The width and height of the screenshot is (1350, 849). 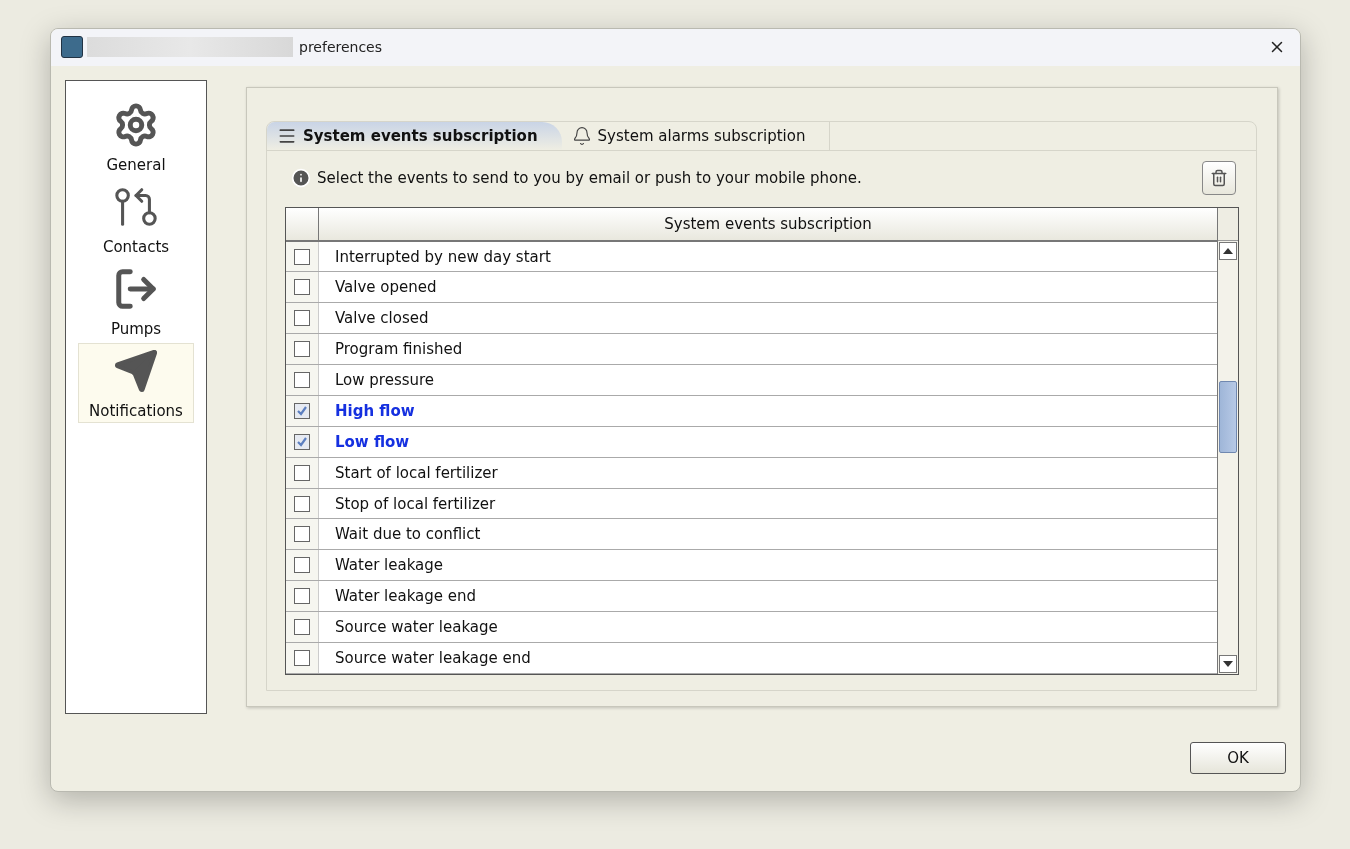 What do you see at coordinates (407, 535) in the screenshot?
I see `event-label: Wait due to conflict` at bounding box center [407, 535].